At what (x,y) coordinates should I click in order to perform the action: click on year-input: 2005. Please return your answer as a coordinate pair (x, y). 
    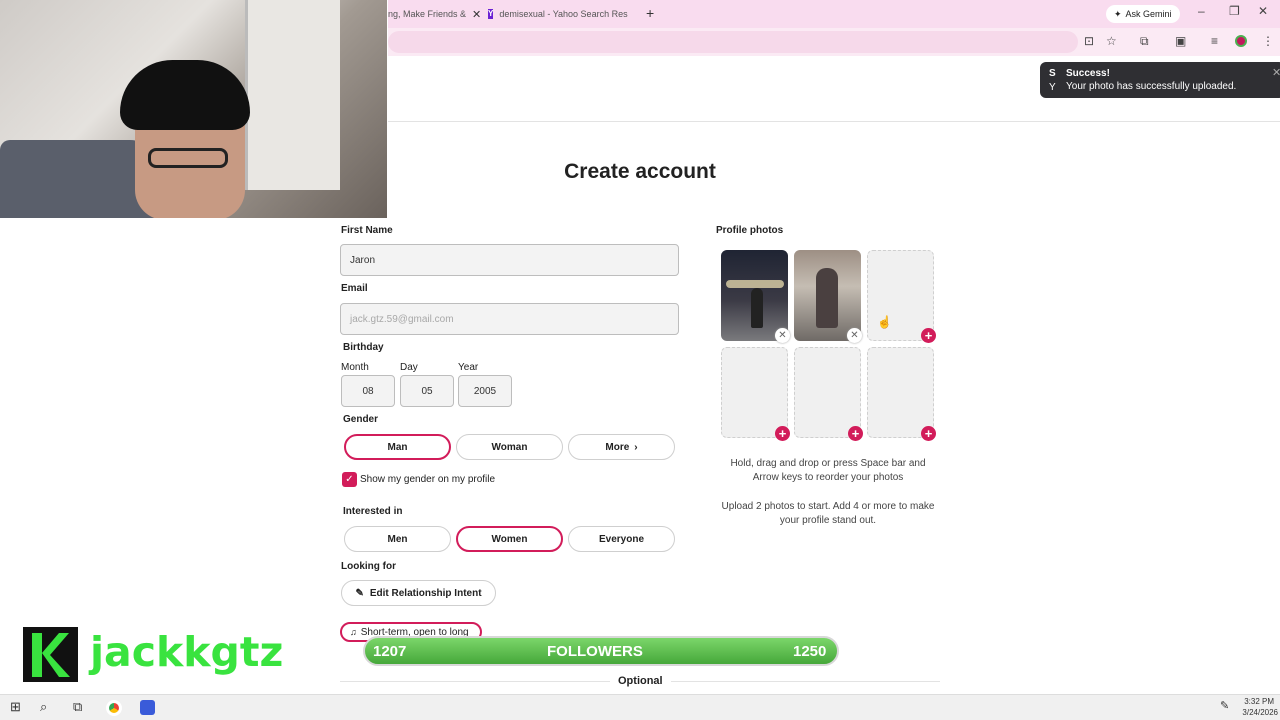
    Looking at the image, I should click on (485, 391).